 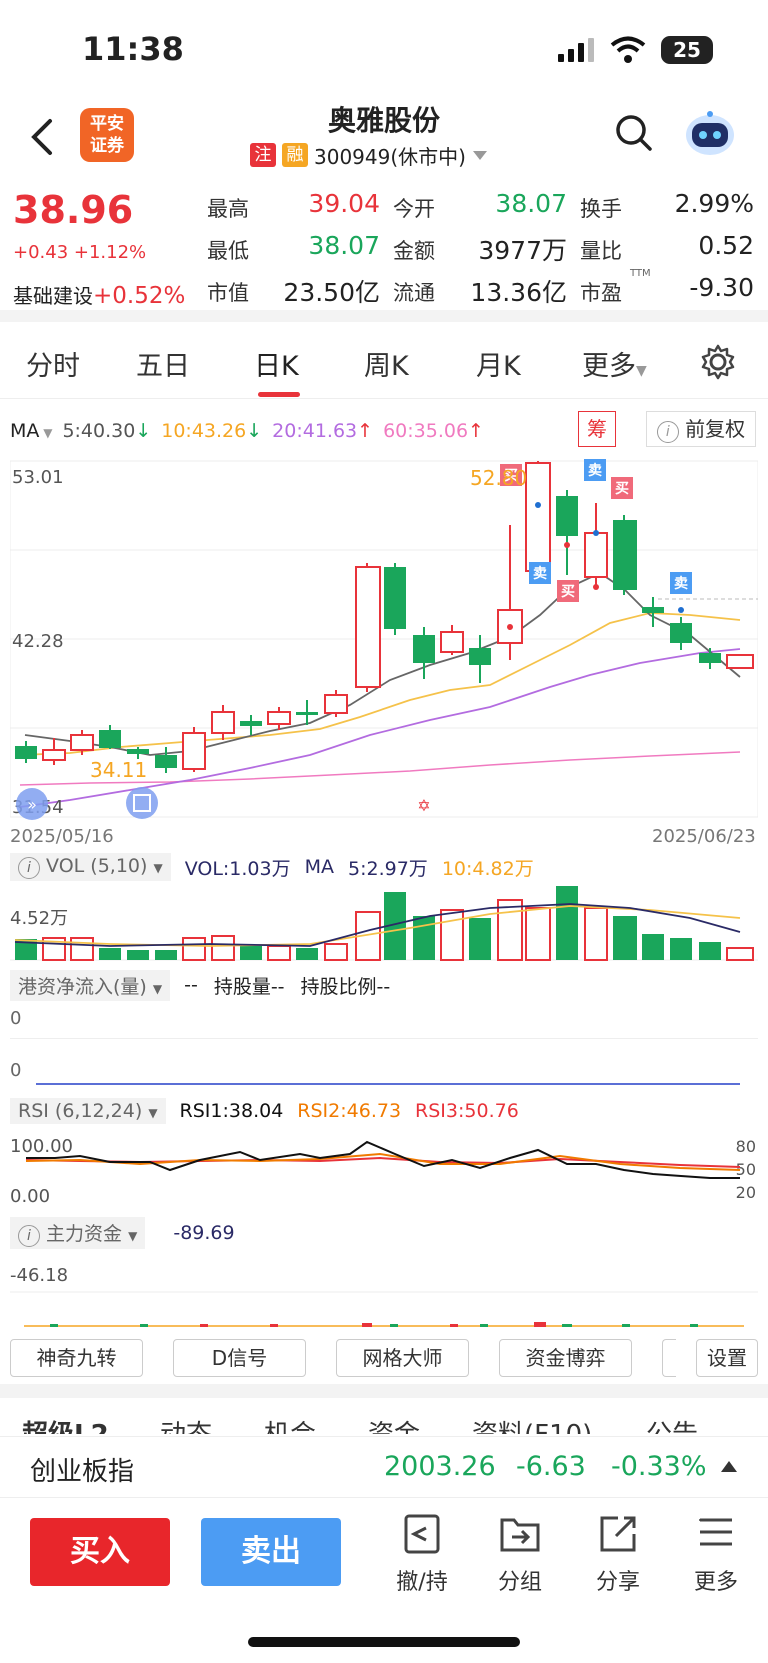 I want to click on vol-selector: i VOL (5,10) ▼, so click(x=90, y=867).